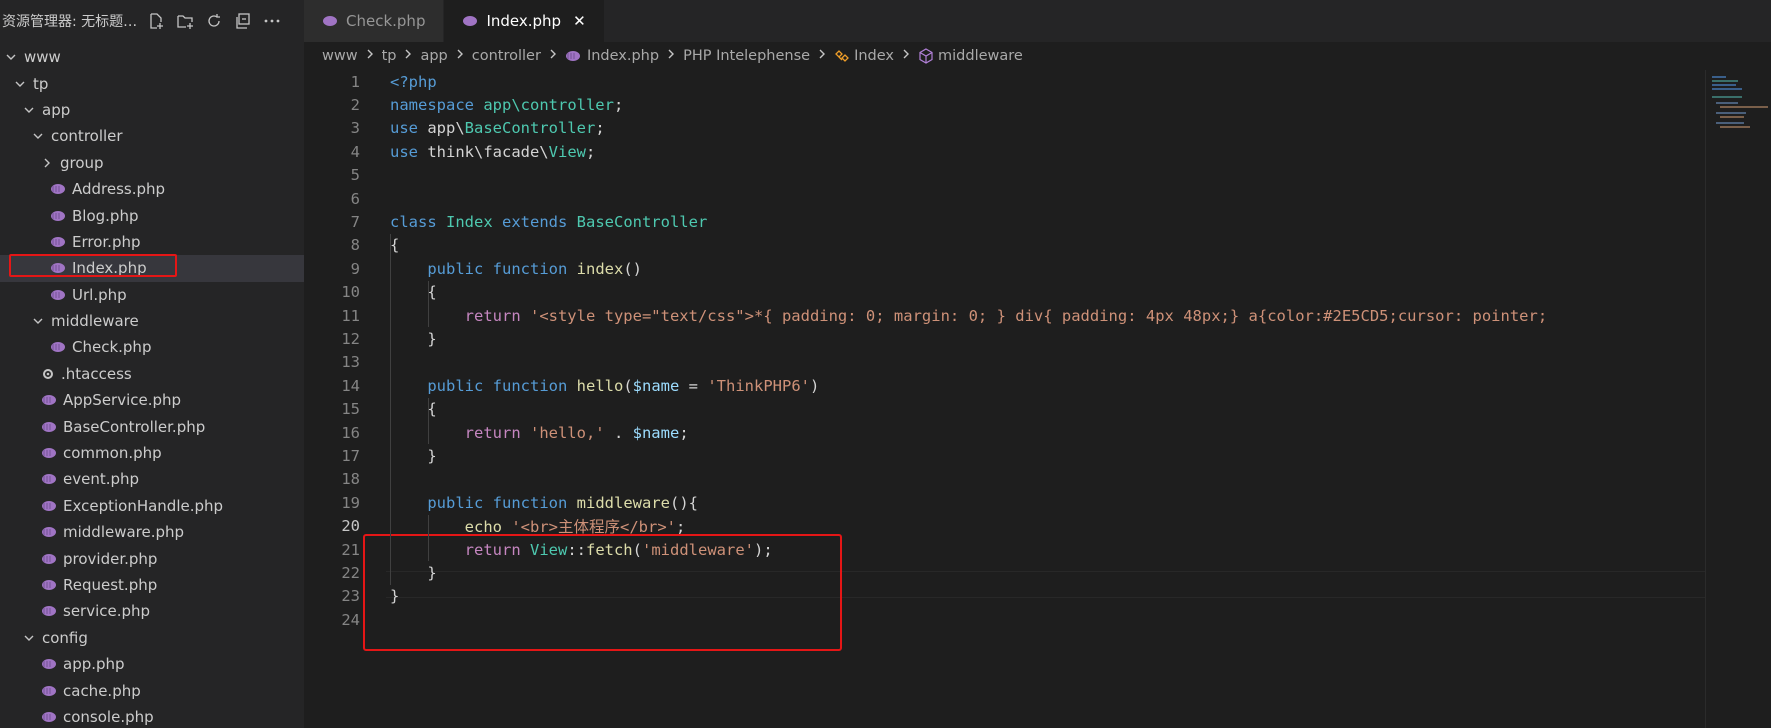 The width and height of the screenshot is (1771, 728). Describe the element at coordinates (272, 21) in the screenshot. I see `more-icon` at that location.